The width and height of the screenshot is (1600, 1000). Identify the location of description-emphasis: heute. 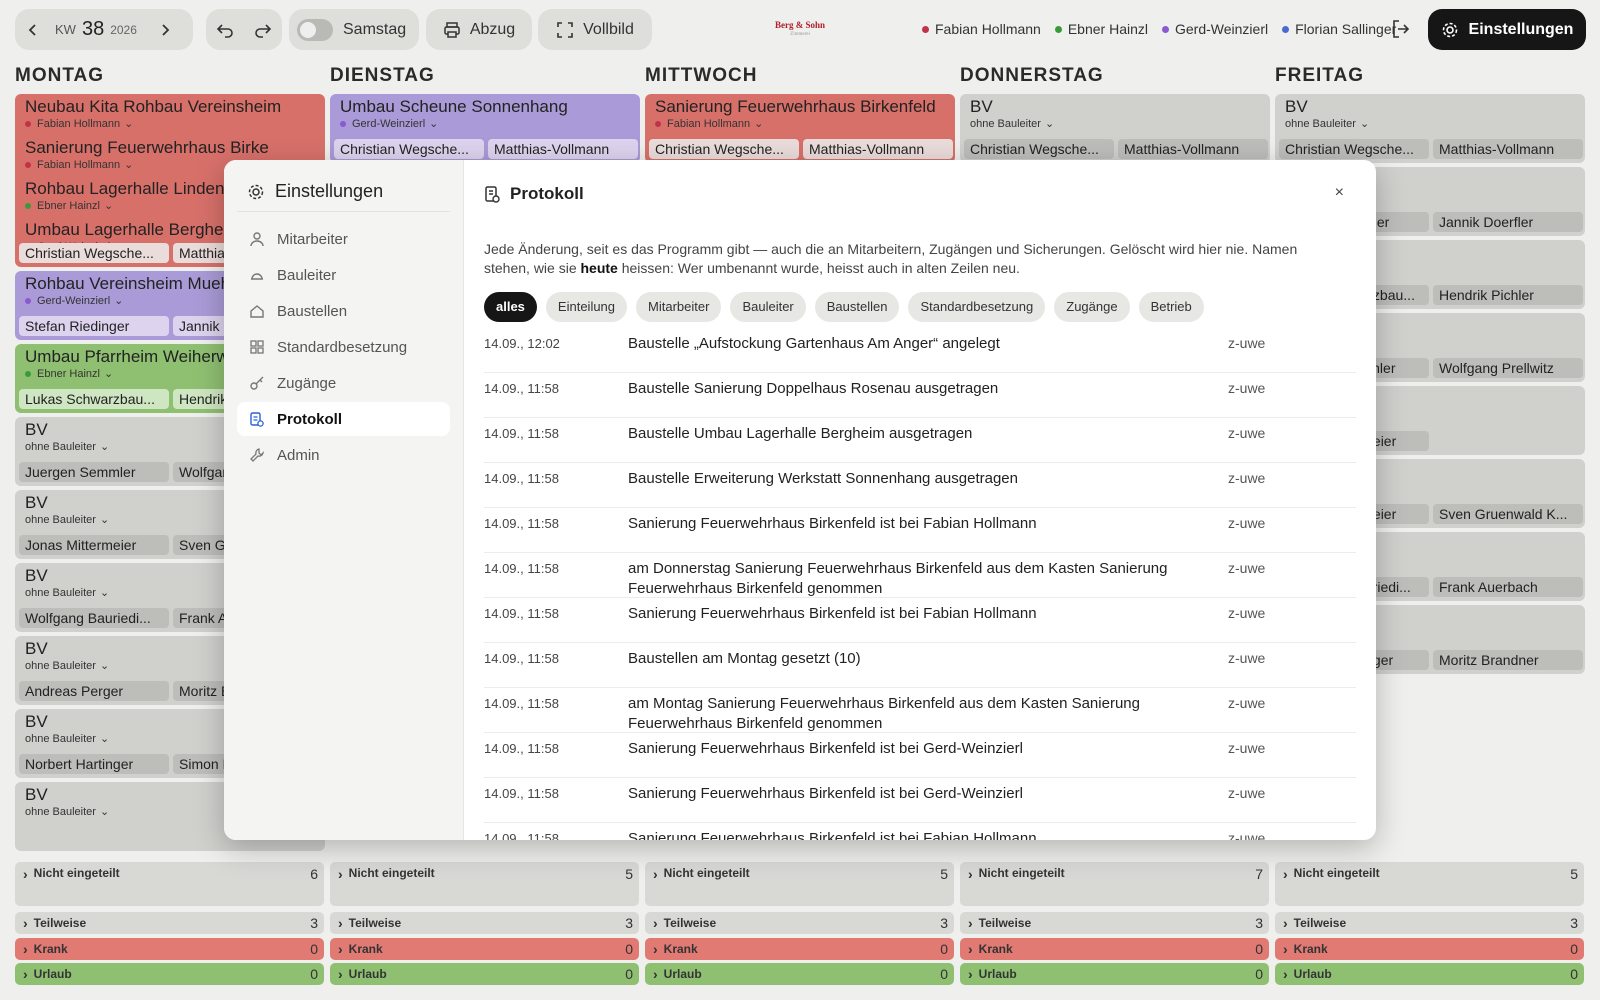
(599, 268).